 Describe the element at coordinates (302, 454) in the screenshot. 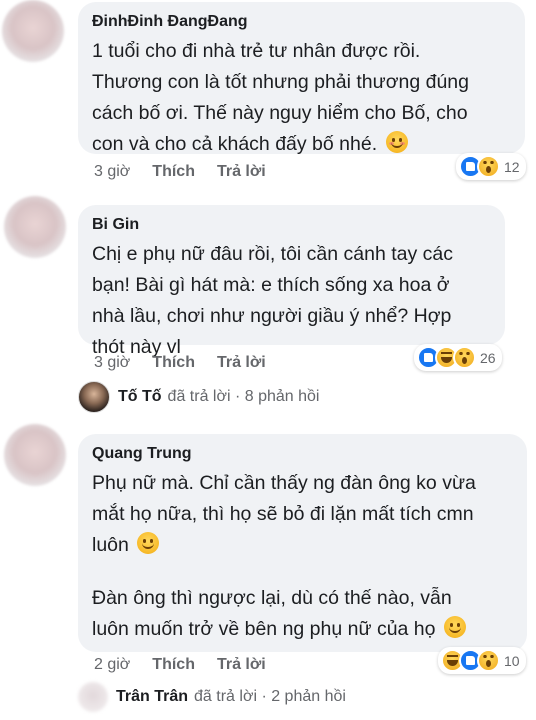

I see `comment-author: Quang Trung` at that location.